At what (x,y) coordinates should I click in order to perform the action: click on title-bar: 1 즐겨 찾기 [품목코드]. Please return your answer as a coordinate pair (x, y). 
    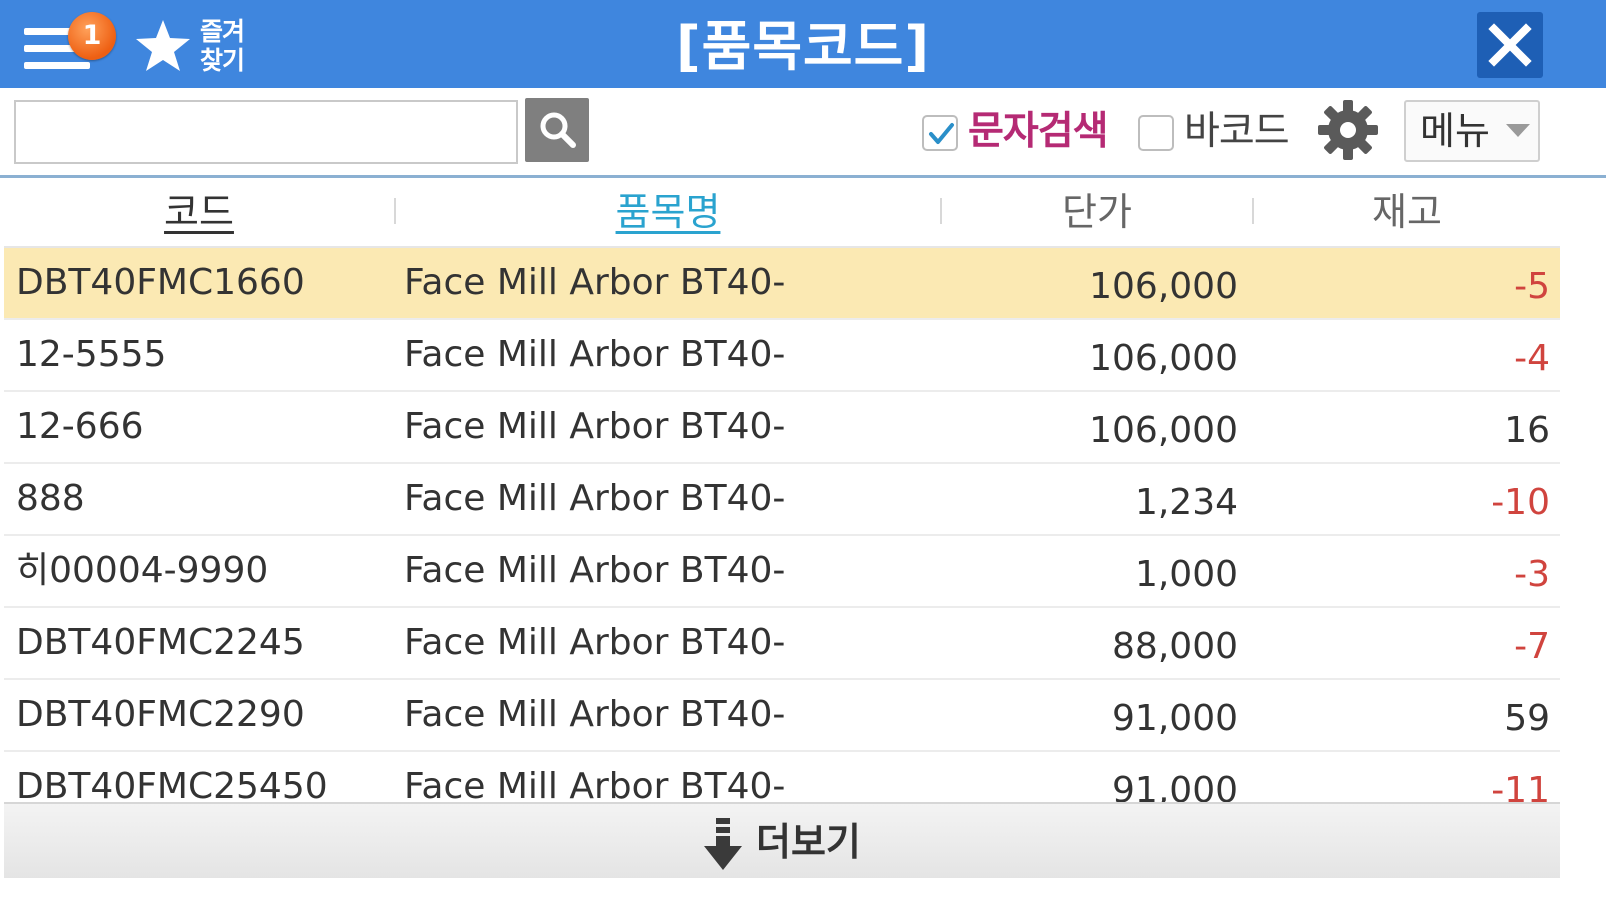
    Looking at the image, I should click on (803, 44).